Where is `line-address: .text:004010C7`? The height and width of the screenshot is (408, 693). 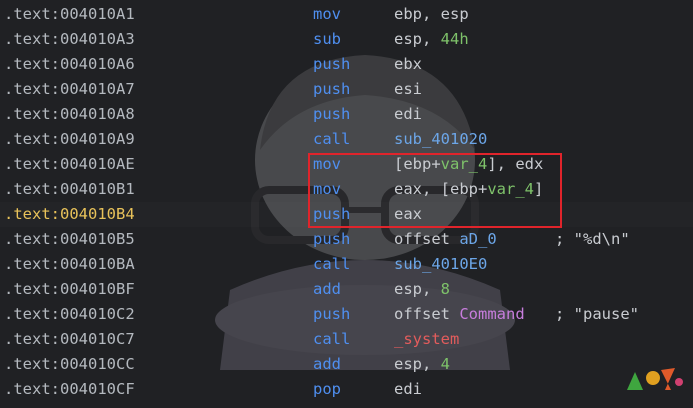 line-address: .text:004010C7 is located at coordinates (69, 339).